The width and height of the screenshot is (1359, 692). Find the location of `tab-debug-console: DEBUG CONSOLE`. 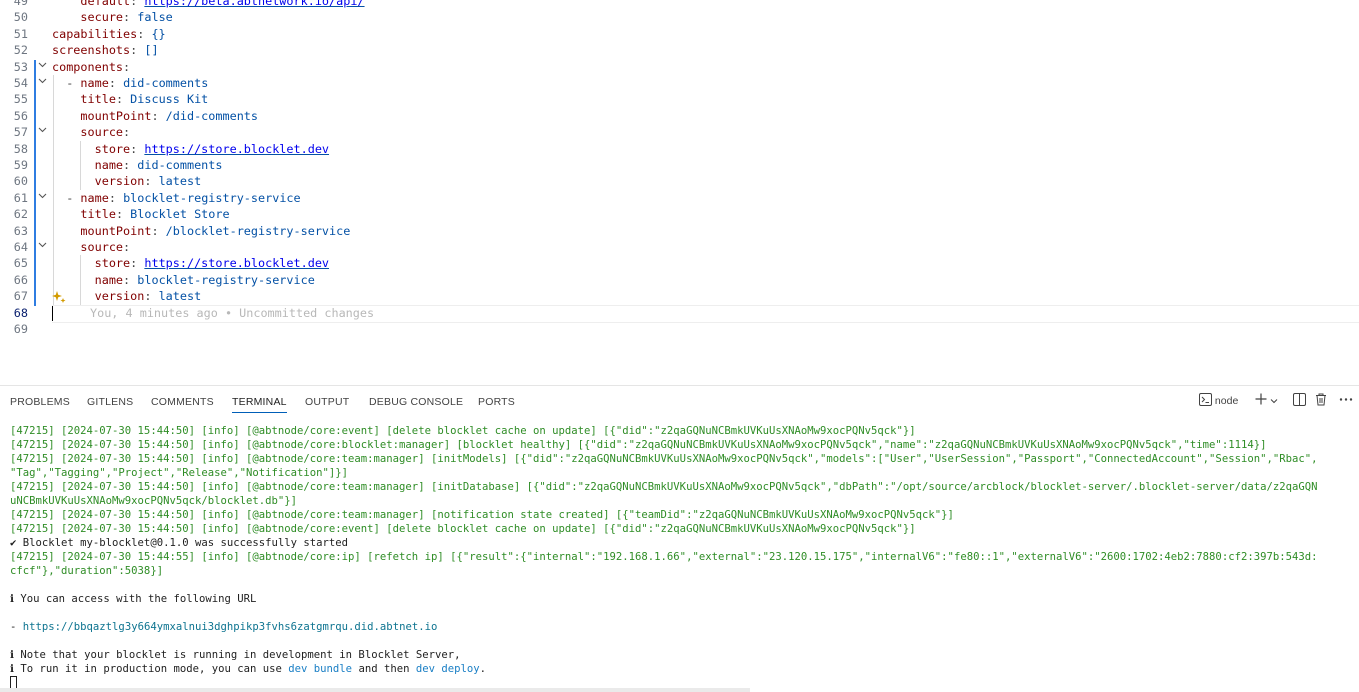

tab-debug-console: DEBUG CONSOLE is located at coordinates (416, 402).